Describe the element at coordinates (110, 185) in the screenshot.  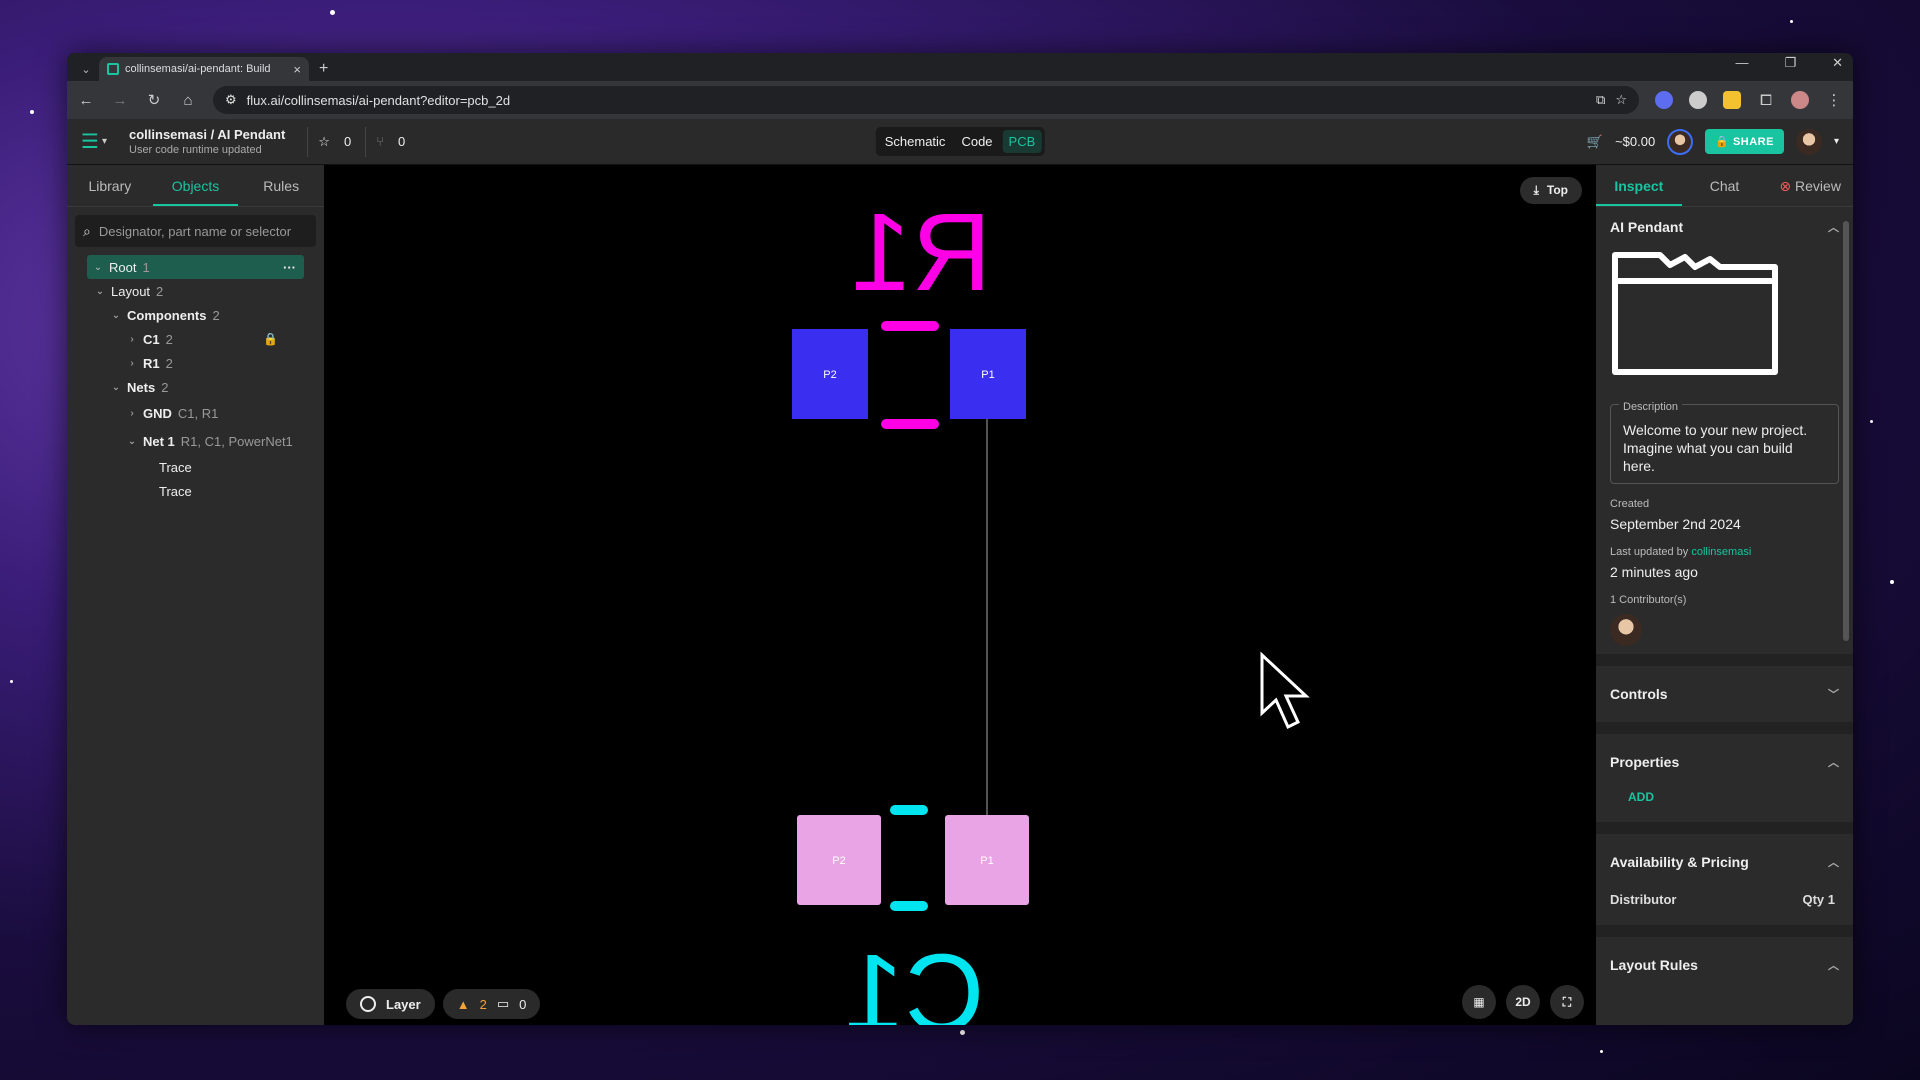
I see `tab-library: Library` at that location.